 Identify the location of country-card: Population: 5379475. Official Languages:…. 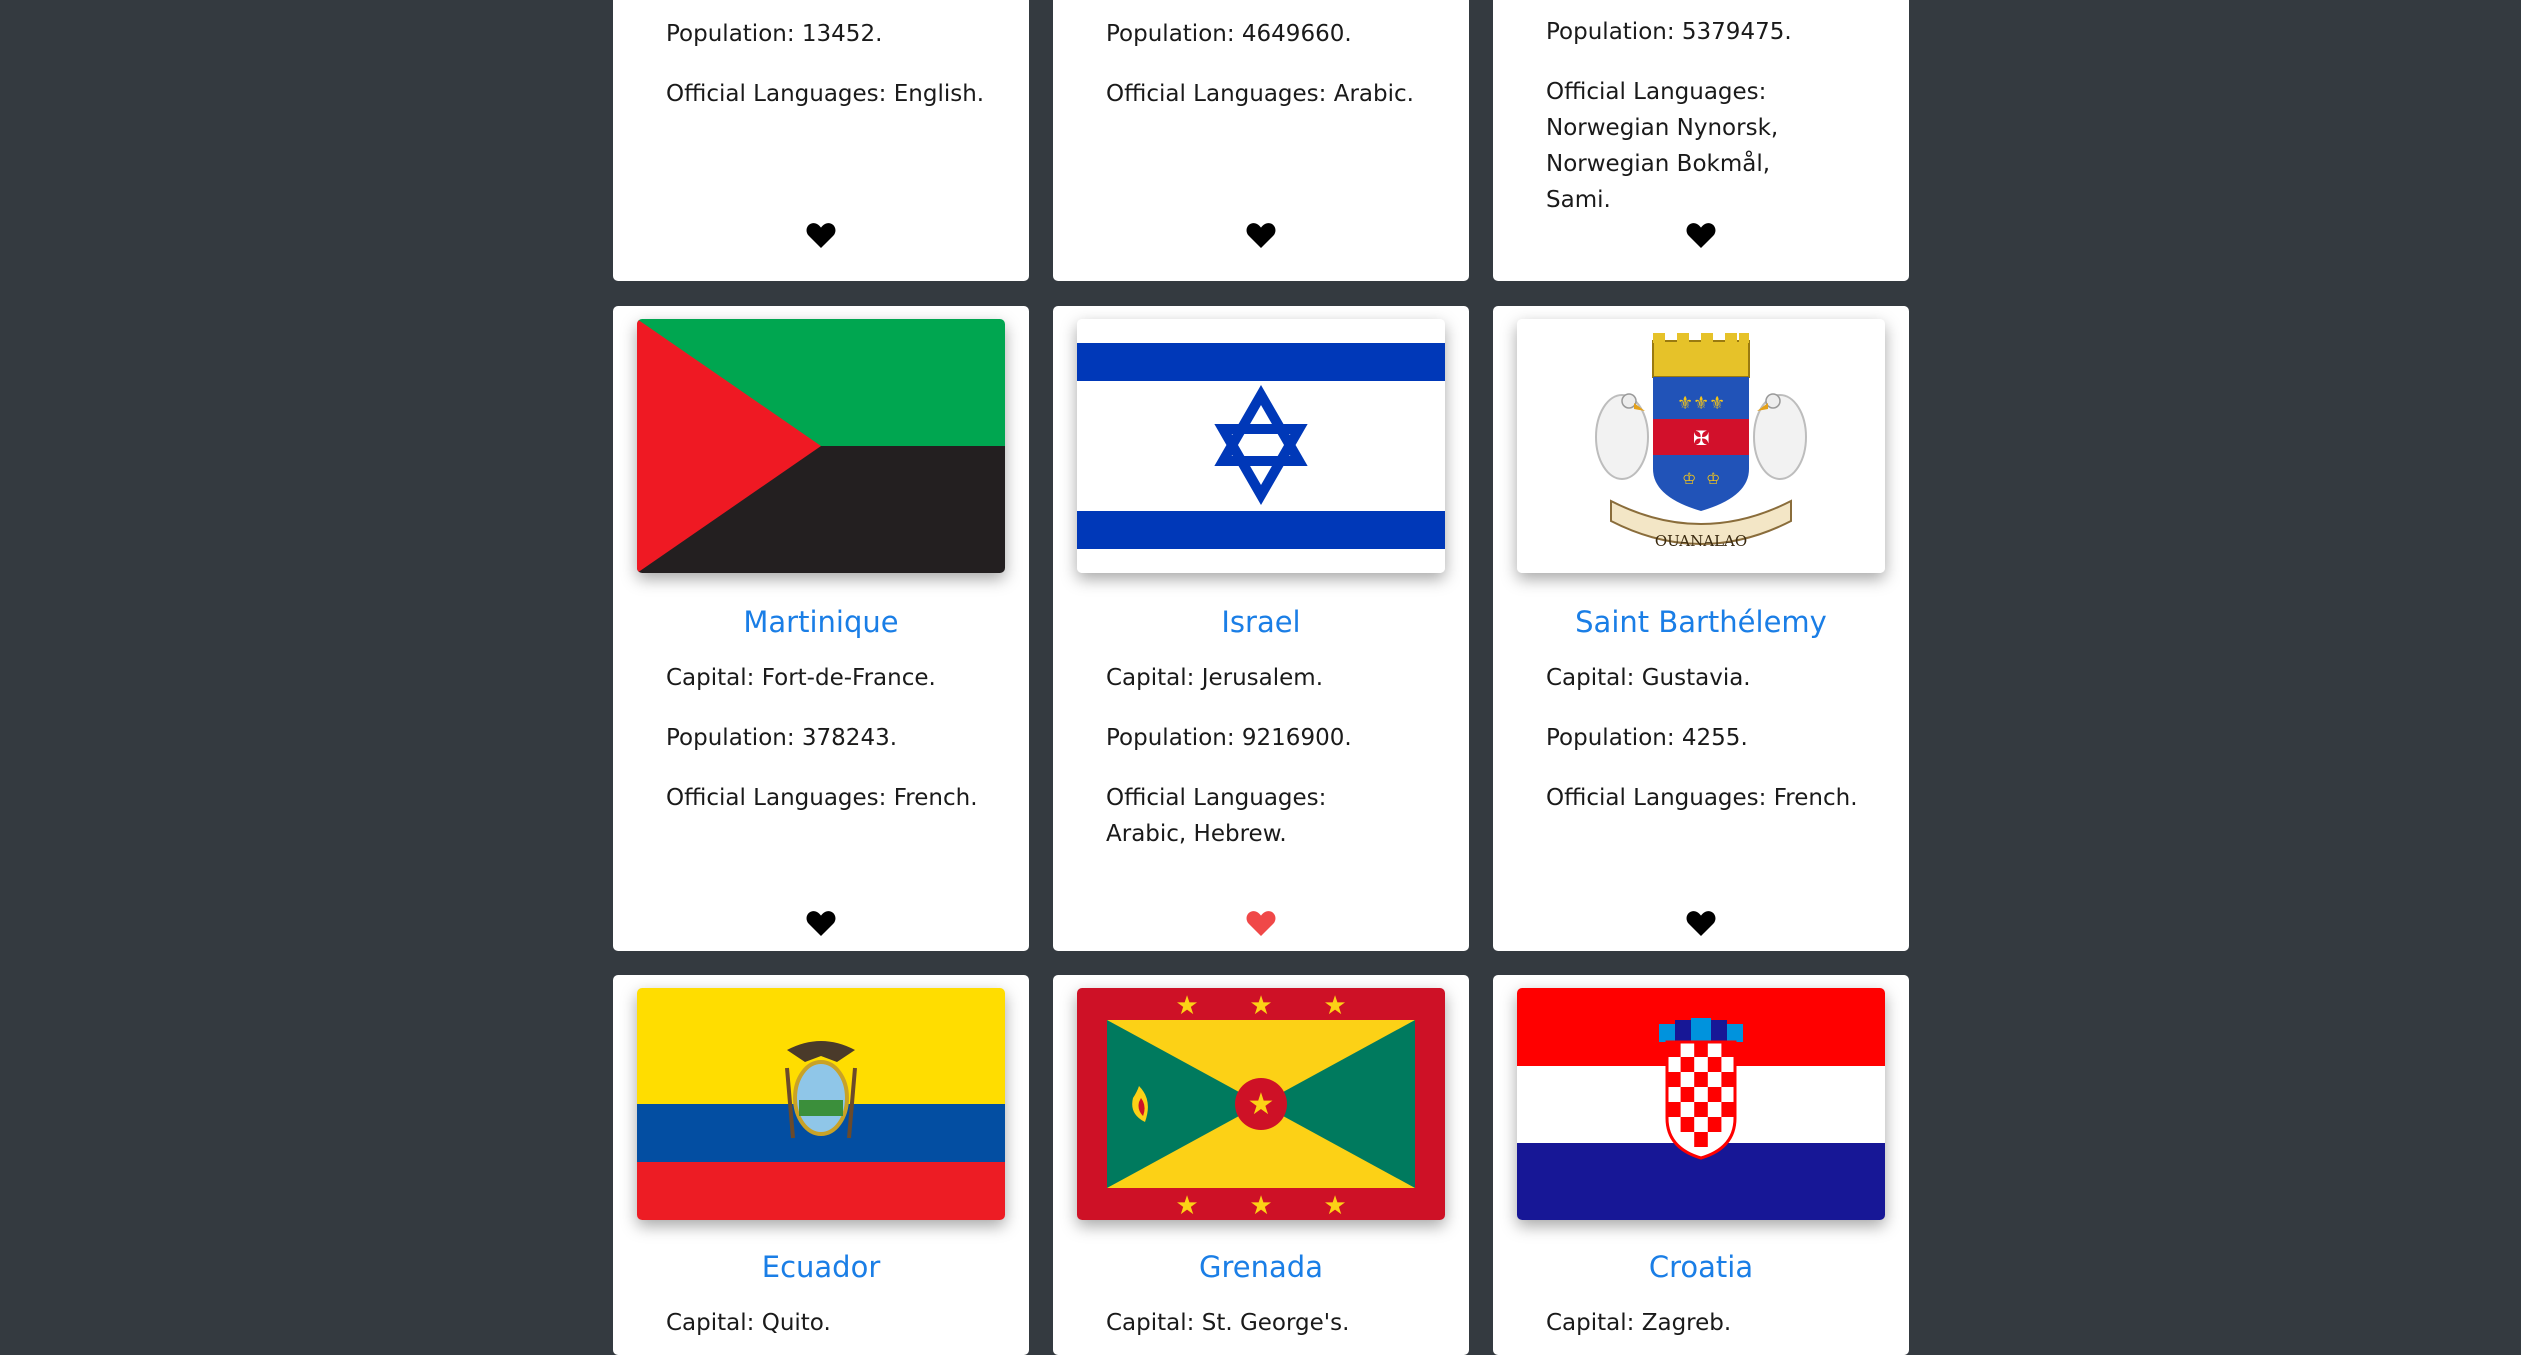
(1701, 140).